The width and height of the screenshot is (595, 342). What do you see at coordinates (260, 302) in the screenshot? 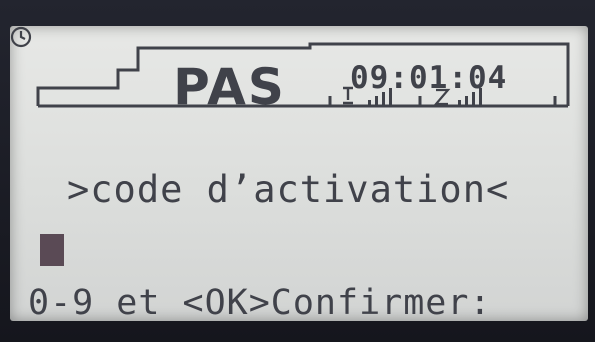
I see `footer-instructions: 0-9 et <OK>Confirmer:` at bounding box center [260, 302].